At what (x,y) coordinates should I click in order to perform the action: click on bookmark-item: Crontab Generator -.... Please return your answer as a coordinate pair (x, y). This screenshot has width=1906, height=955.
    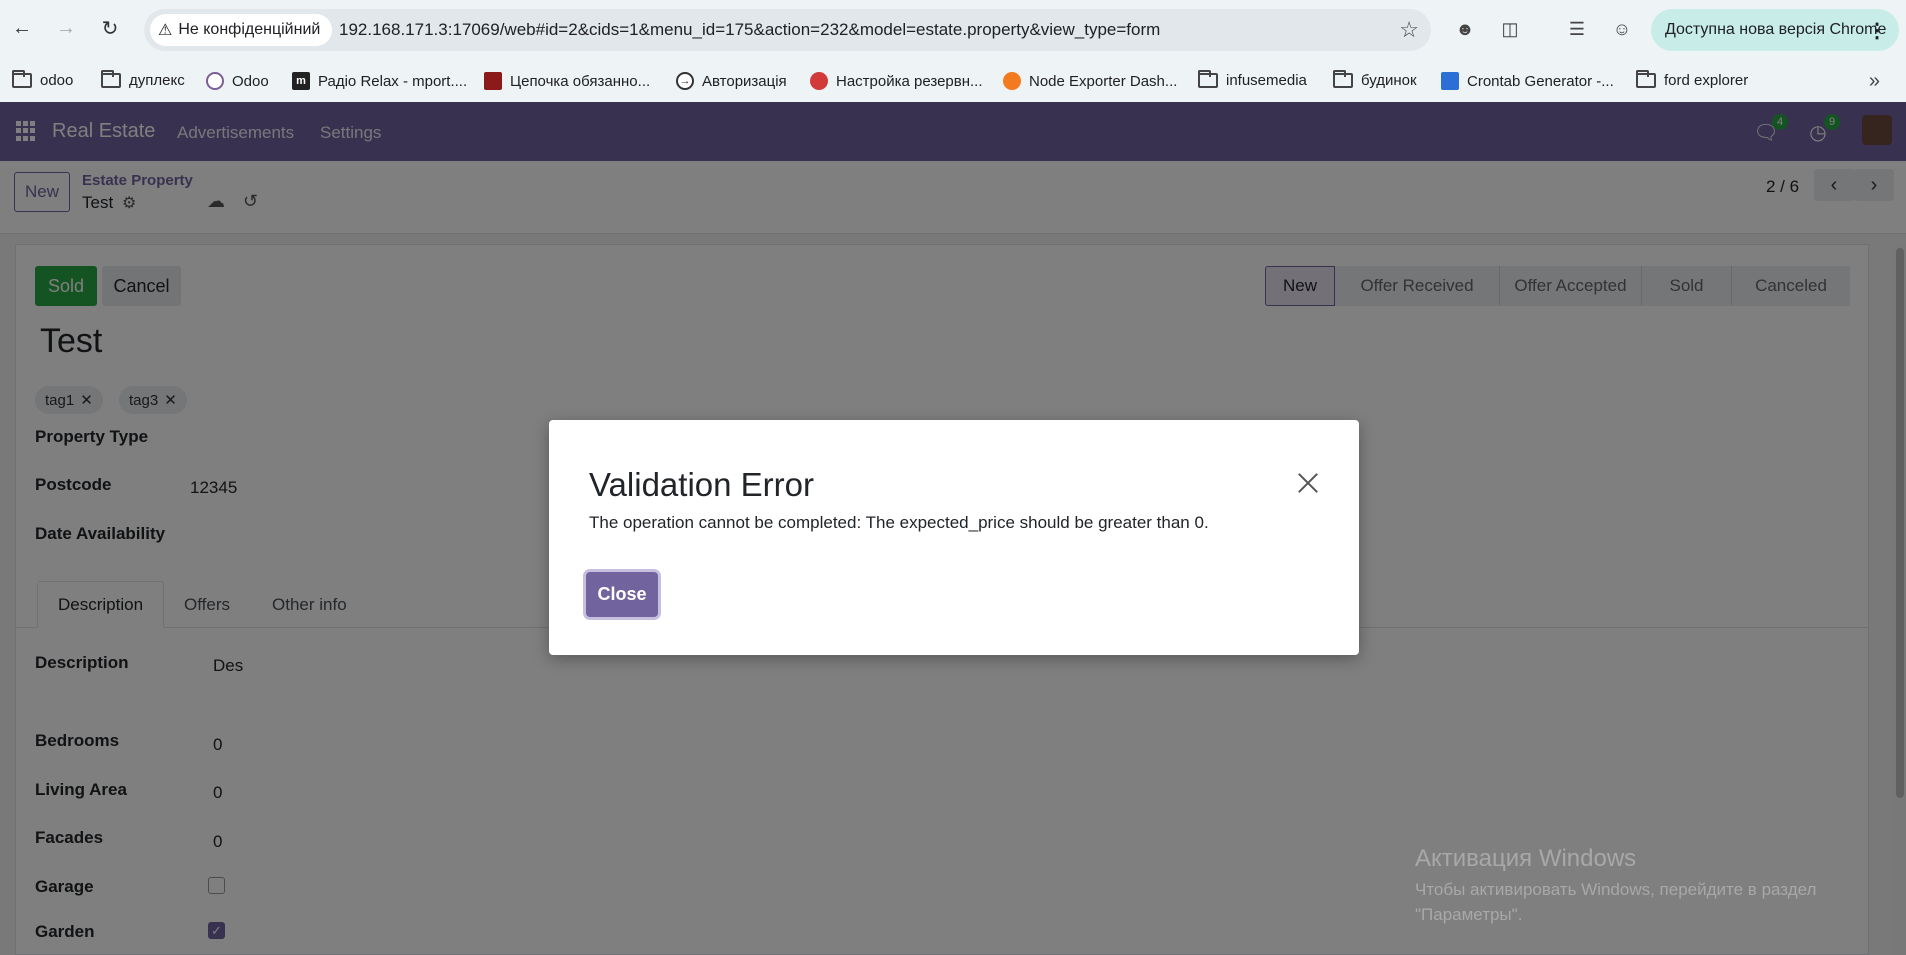
    Looking at the image, I should click on (1527, 81).